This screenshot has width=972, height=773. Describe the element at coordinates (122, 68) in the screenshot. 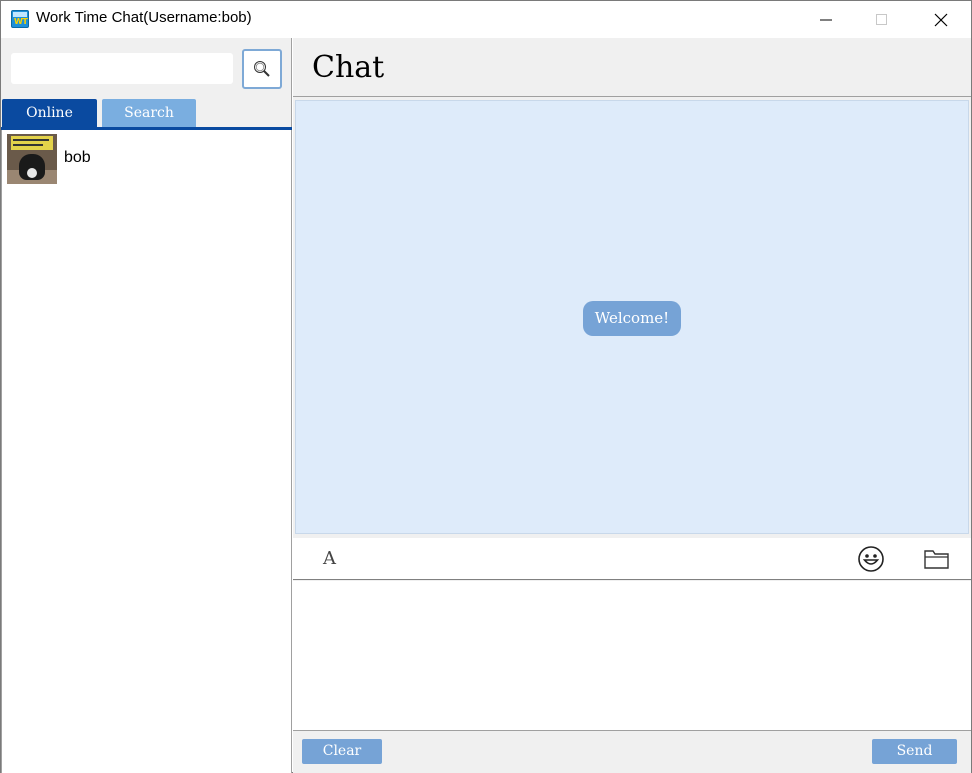

I see `search-input` at that location.